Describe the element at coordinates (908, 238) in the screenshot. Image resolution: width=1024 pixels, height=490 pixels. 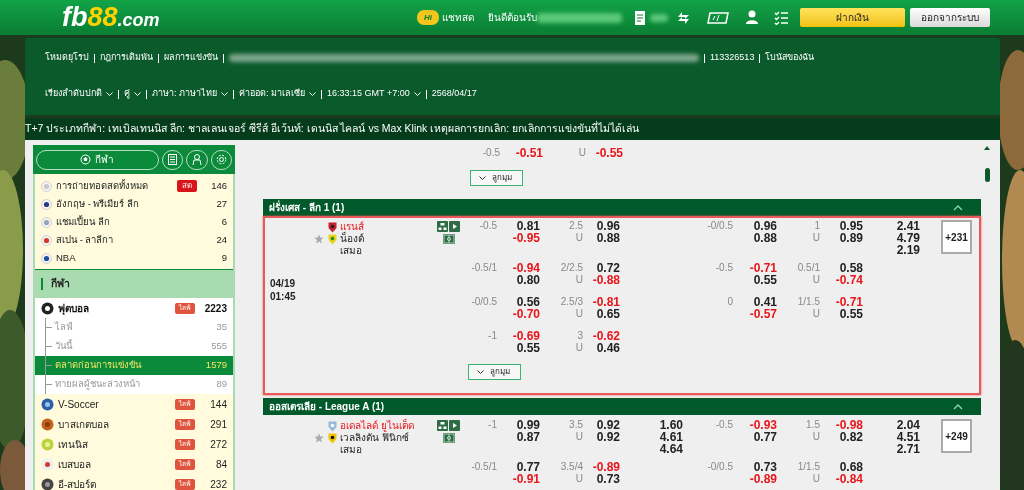
I see `odds-value: 4.79` at that location.